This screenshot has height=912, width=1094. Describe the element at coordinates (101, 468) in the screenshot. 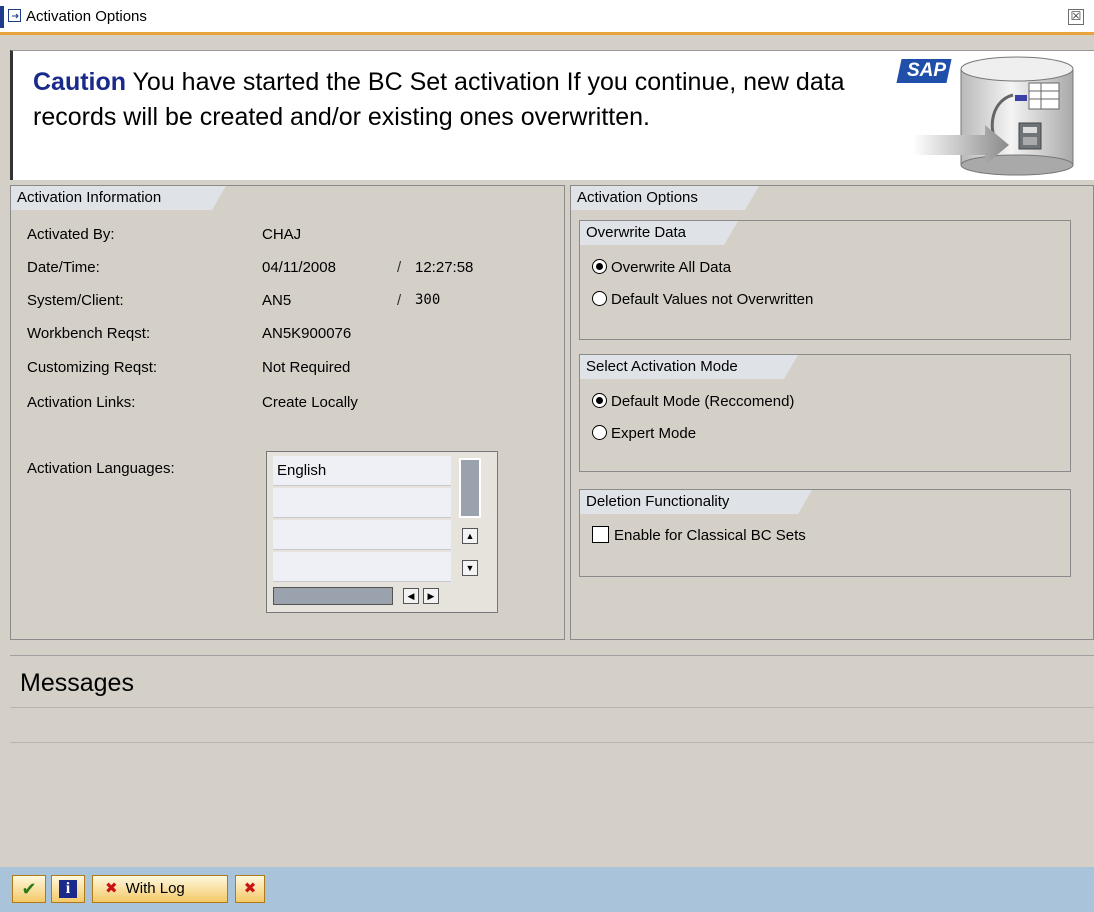

I see `activation-languages-label: Activation Languages:` at that location.